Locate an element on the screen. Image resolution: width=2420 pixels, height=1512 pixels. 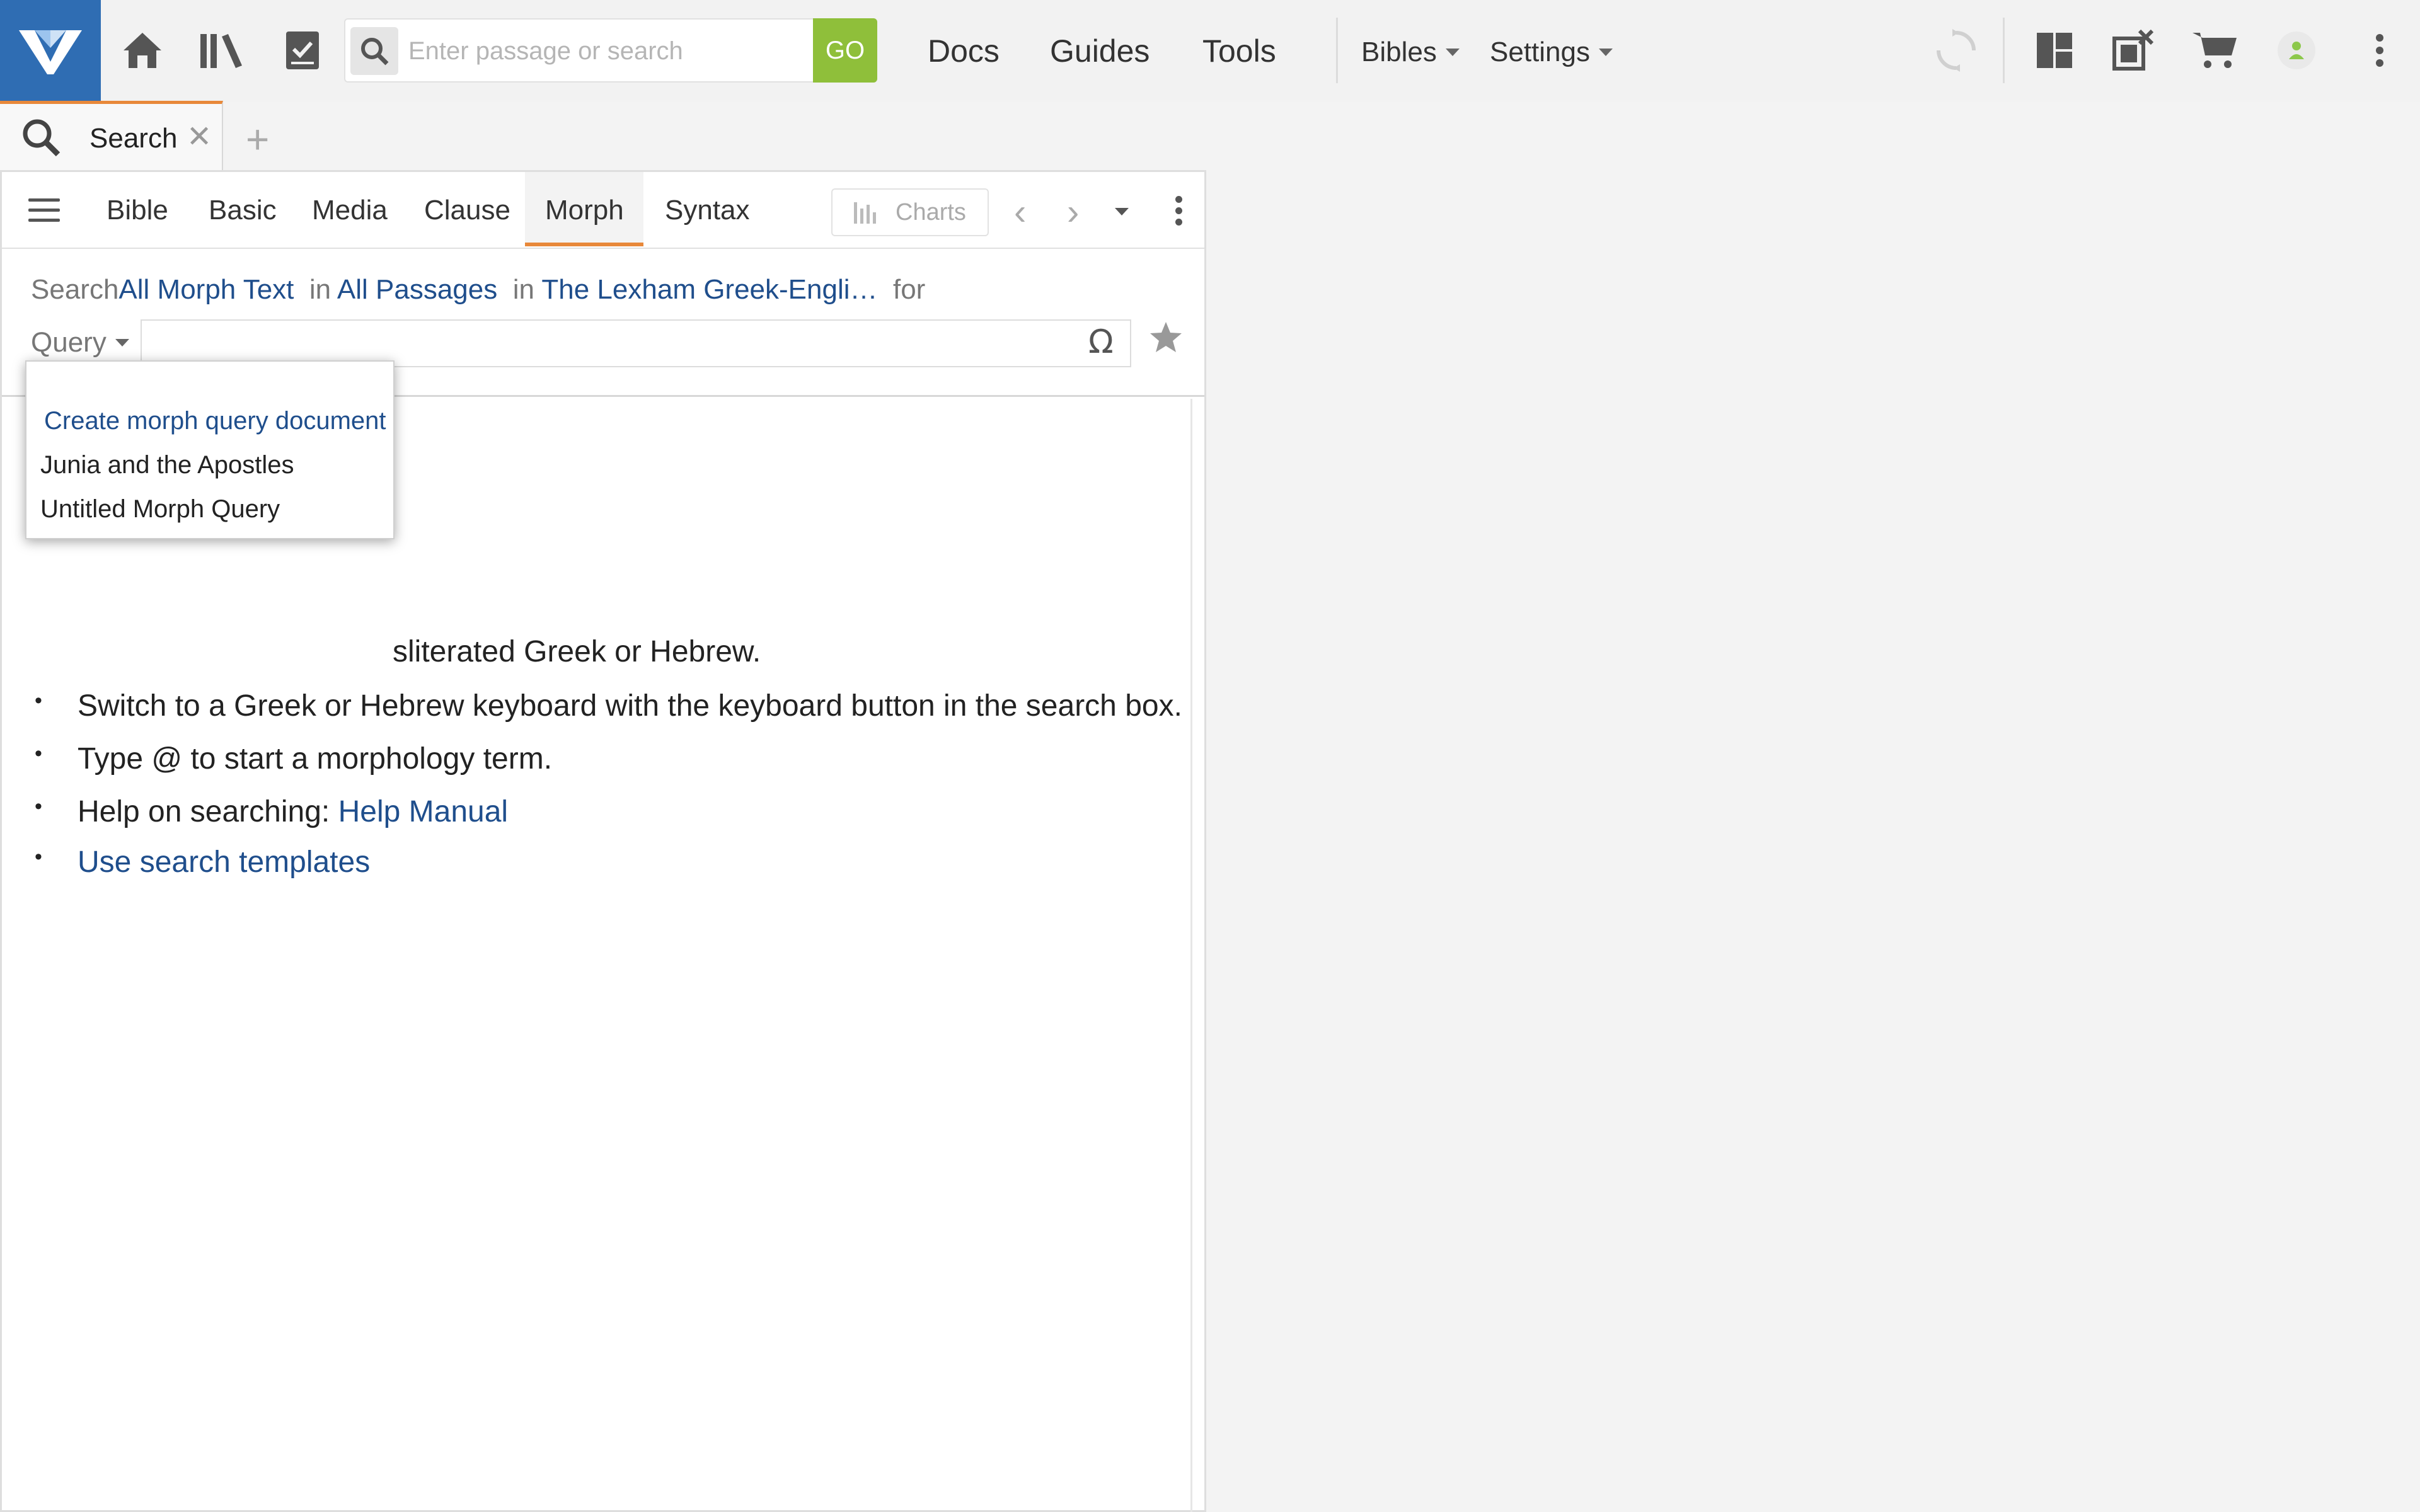
settings-menu: Settings is located at coordinates (1552, 52).